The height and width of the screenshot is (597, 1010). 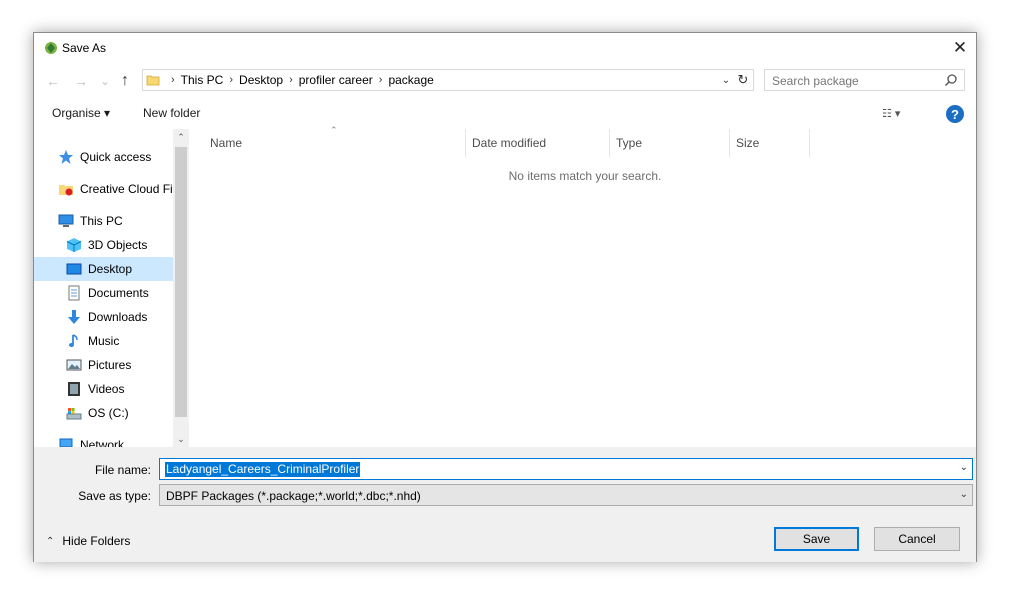 What do you see at coordinates (74, 293) in the screenshot?
I see `document-icon` at bounding box center [74, 293].